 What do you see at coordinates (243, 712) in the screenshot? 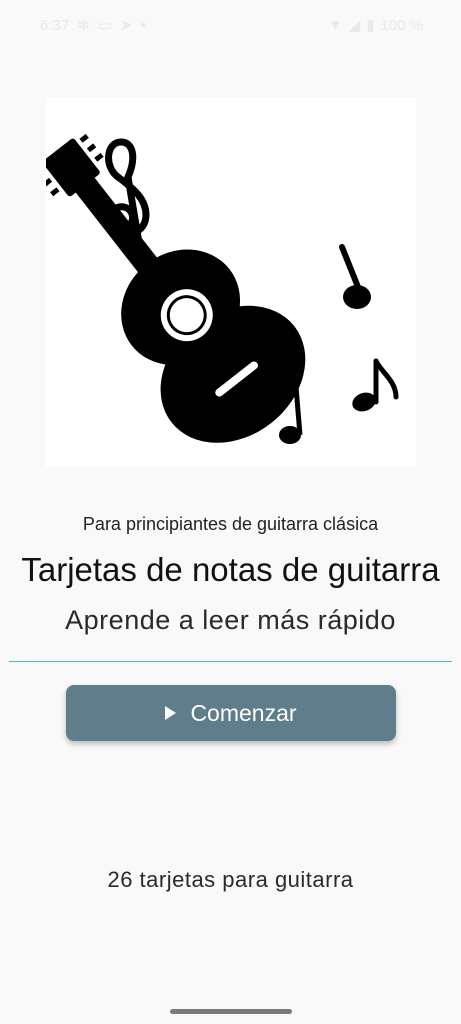
I see `start-button-label: Comenzar` at bounding box center [243, 712].